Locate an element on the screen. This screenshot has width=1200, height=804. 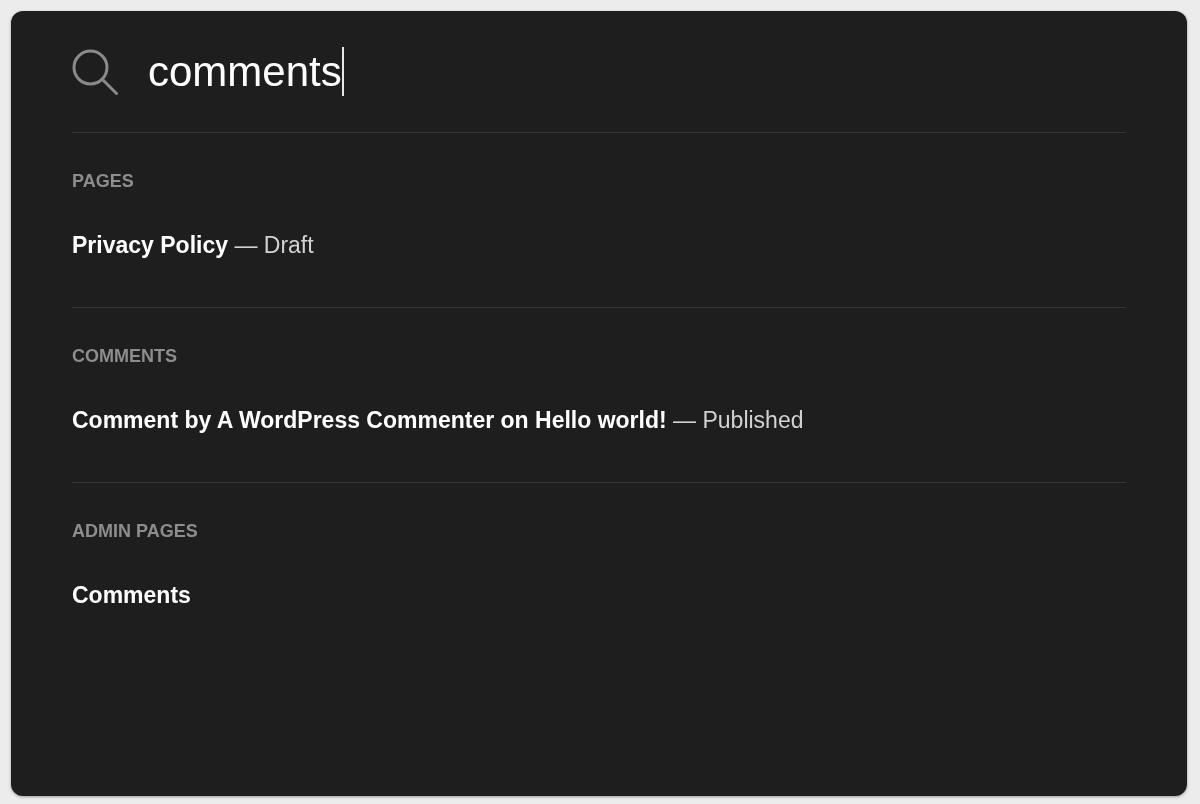
search-icon is located at coordinates (95, 71).